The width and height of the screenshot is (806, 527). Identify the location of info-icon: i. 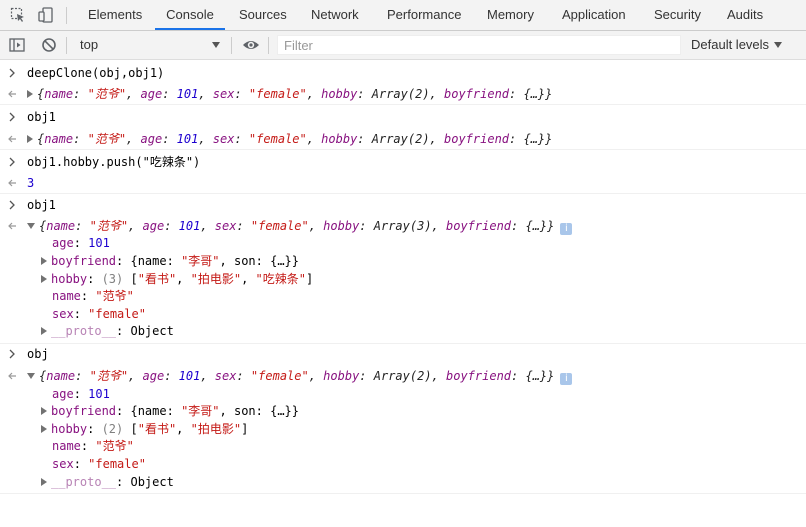
(566, 379).